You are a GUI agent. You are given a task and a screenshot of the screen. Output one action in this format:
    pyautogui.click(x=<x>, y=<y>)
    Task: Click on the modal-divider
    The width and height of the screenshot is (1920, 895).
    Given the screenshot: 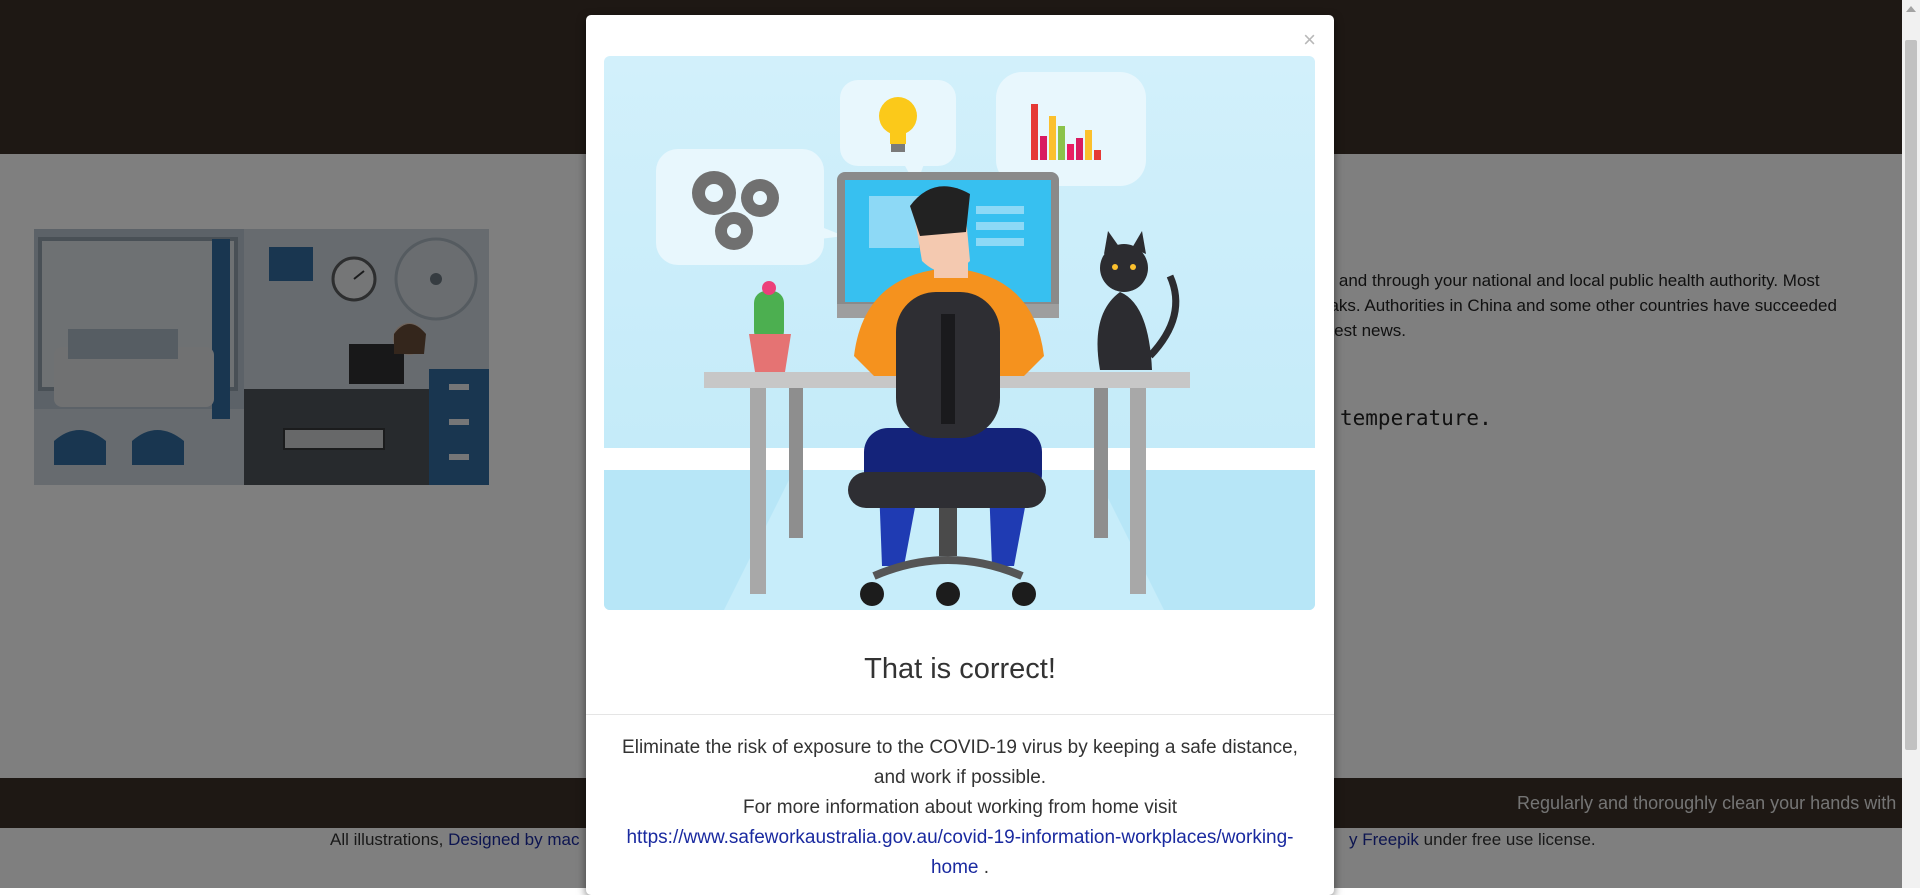 What is the action you would take?
    pyautogui.click(x=960, y=714)
    